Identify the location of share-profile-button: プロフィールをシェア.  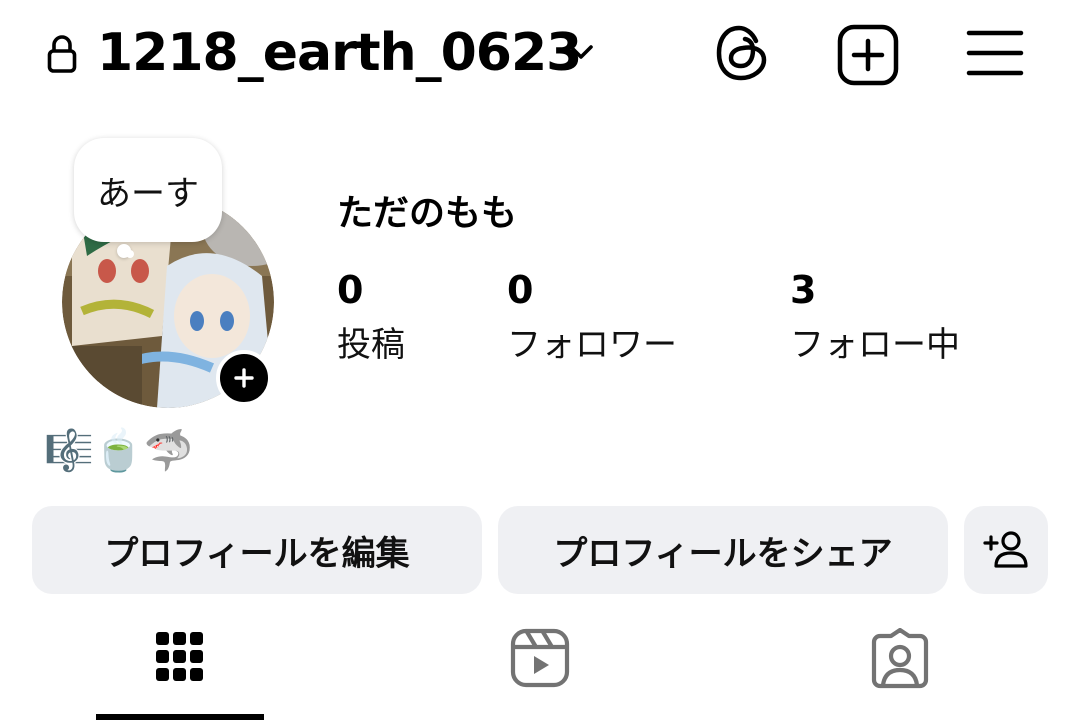
(723, 550).